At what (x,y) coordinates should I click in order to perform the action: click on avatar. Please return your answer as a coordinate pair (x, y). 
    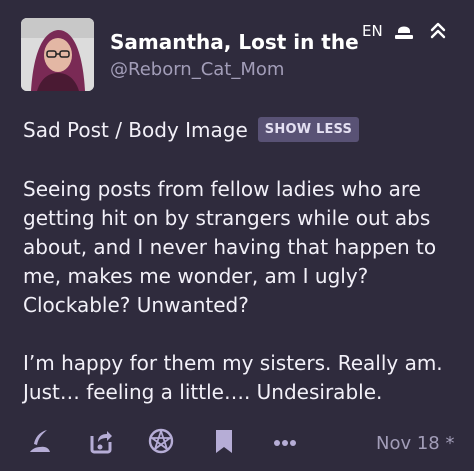
    Looking at the image, I should click on (57, 54).